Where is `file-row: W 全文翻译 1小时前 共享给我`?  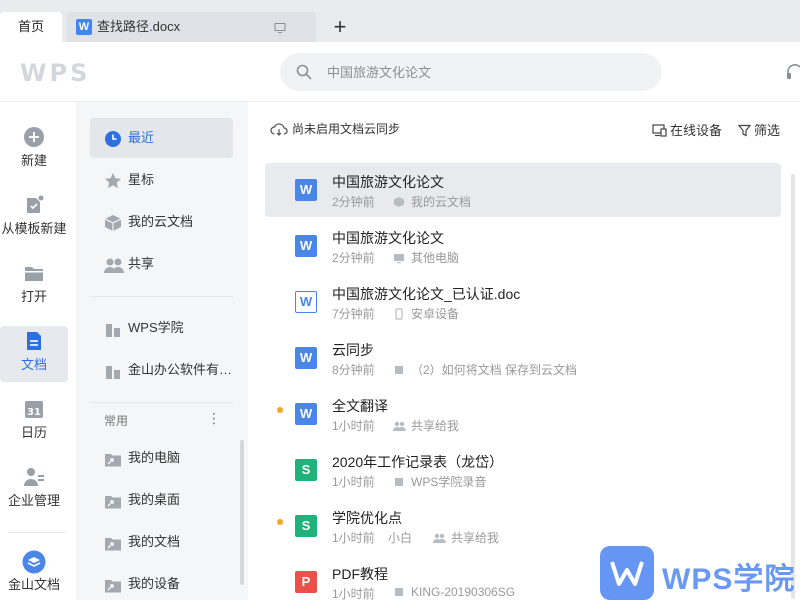
file-row: W 全文翻译 1小时前 共享给我 is located at coordinates (523, 414).